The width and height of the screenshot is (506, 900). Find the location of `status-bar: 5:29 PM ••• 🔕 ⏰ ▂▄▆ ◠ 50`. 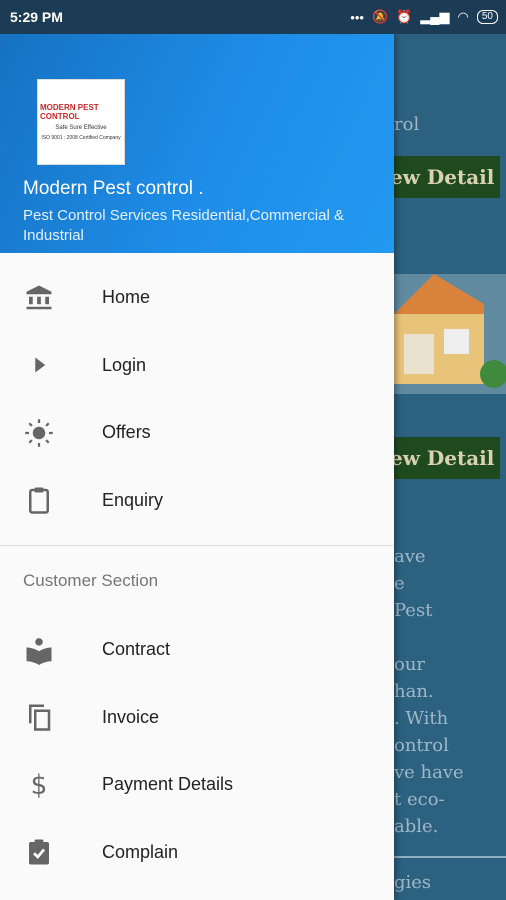

status-bar: 5:29 PM ••• 🔕 ⏰ ▂▄▆ ◠ 50 is located at coordinates (253, 17).